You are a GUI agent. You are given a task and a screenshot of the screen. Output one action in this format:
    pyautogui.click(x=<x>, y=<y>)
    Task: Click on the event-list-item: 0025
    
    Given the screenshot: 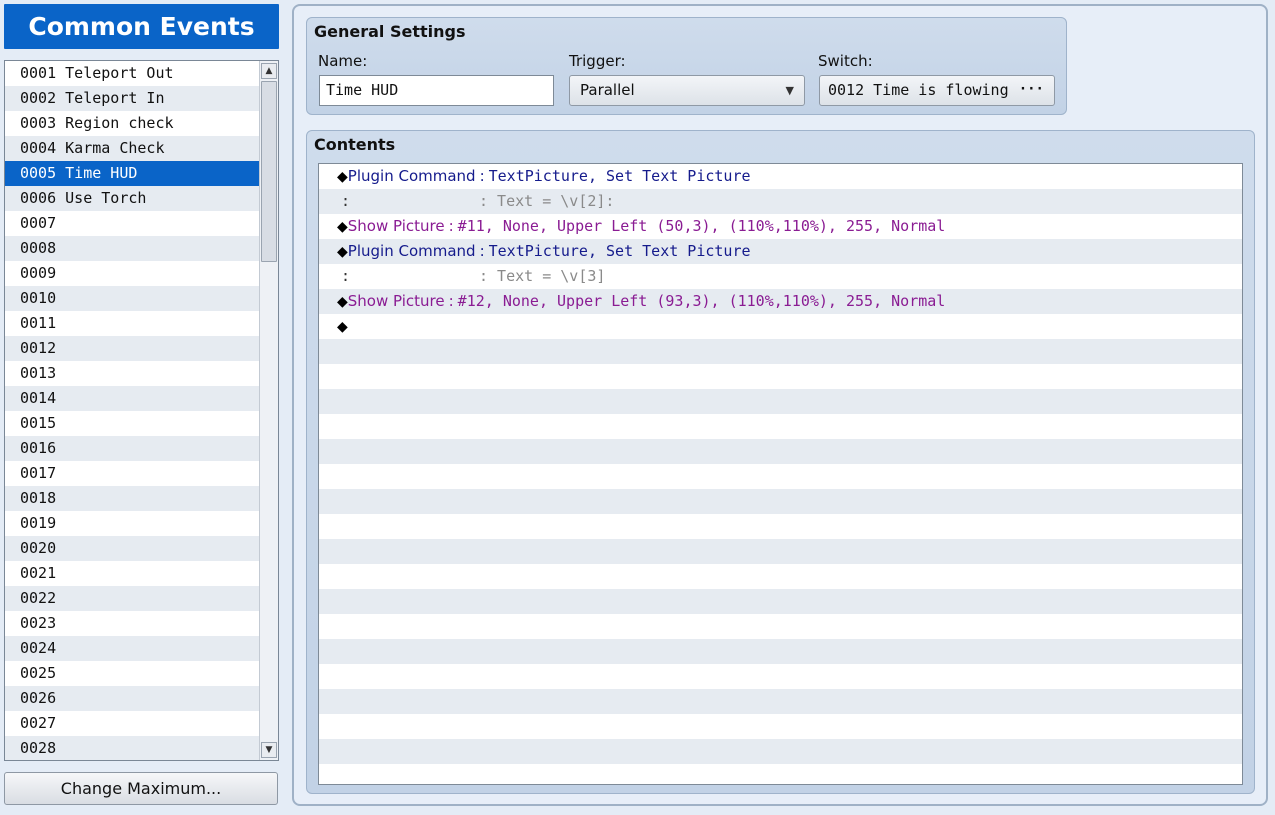 What is the action you would take?
    pyautogui.click(x=132, y=673)
    